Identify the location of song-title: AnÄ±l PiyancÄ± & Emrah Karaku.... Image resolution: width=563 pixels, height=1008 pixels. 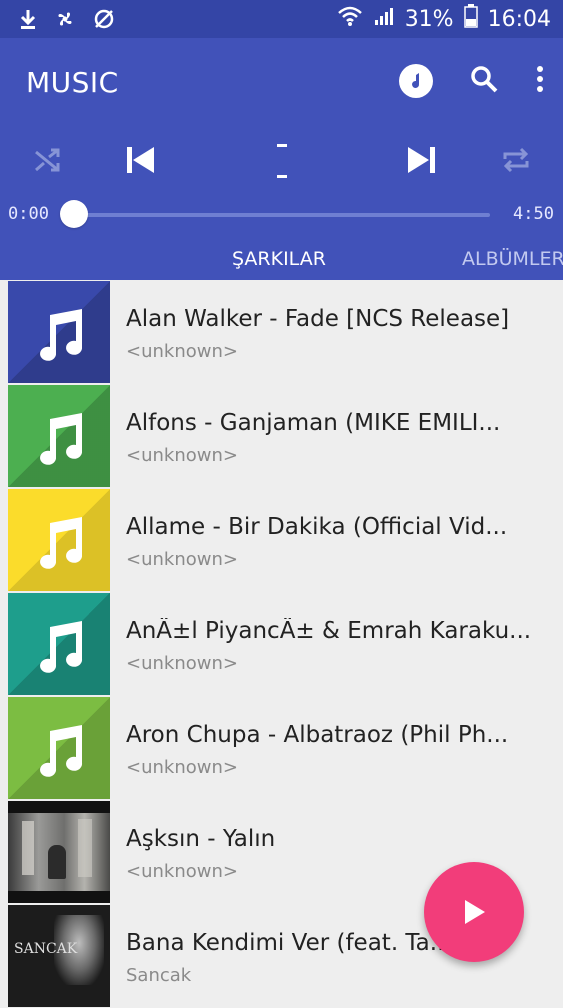
(329, 631).